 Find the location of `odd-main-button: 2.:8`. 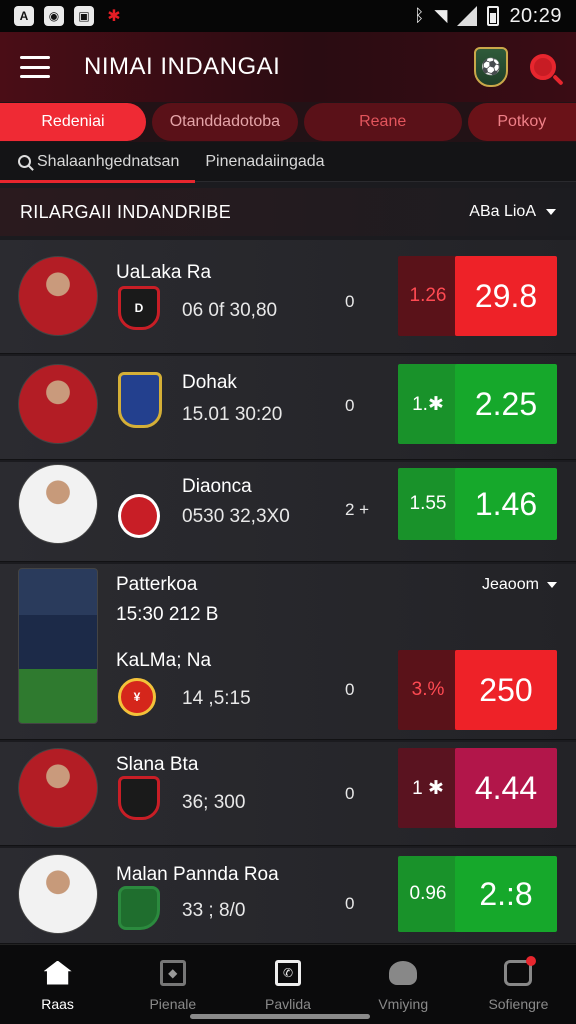

odd-main-button: 2.:8 is located at coordinates (506, 894).